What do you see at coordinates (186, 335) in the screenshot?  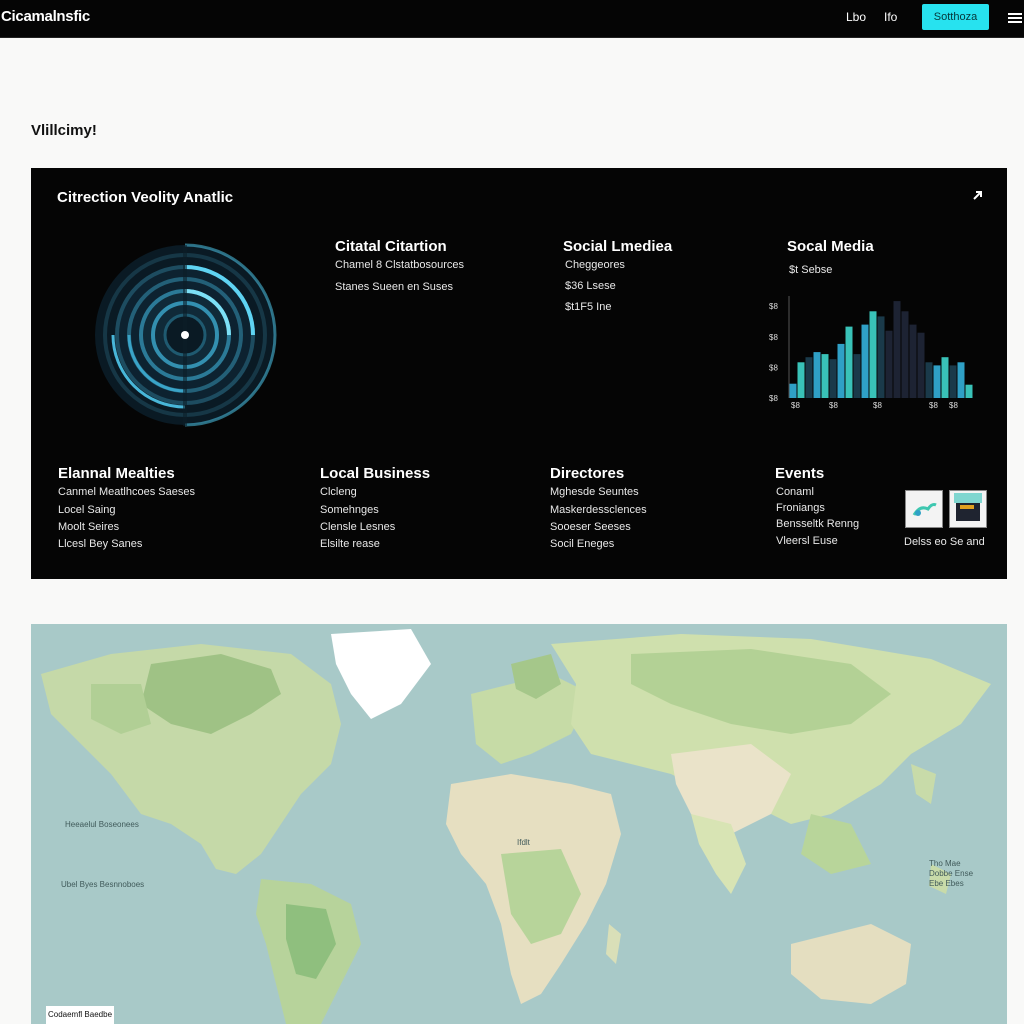 I see `radial-gauge-graphic` at bounding box center [186, 335].